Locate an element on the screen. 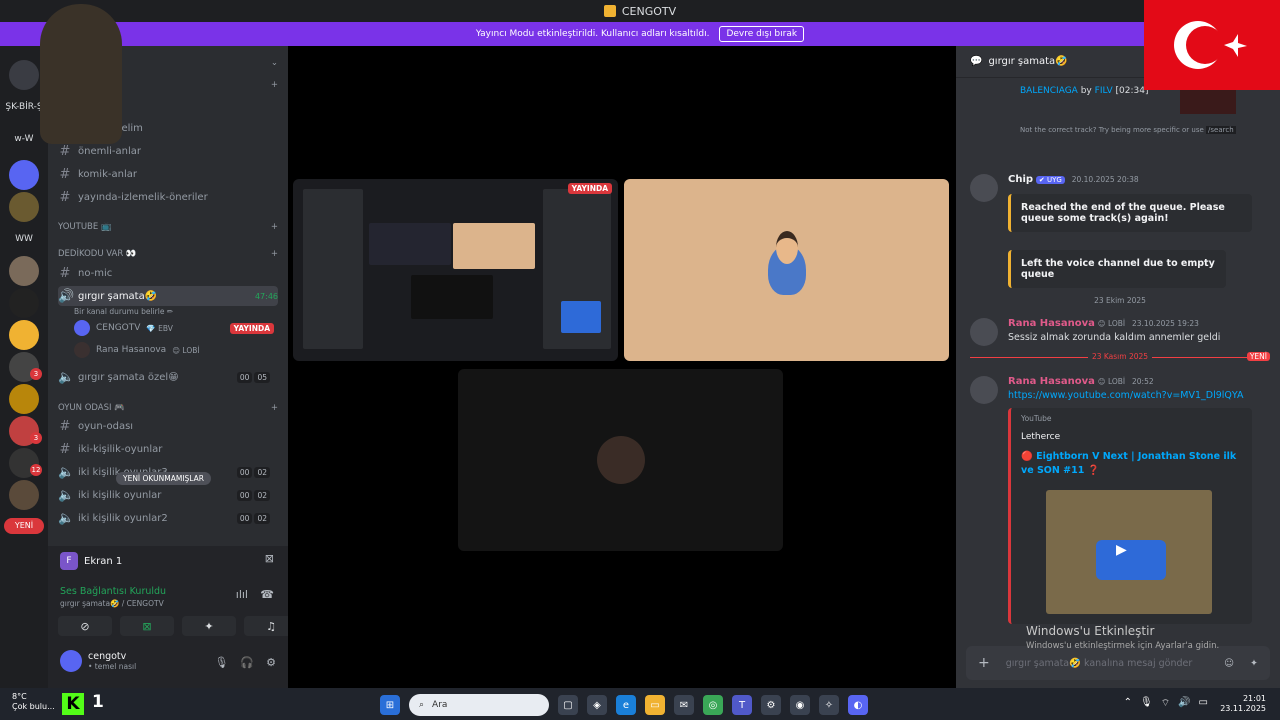  live-badge: YAYINDA is located at coordinates (251, 328).